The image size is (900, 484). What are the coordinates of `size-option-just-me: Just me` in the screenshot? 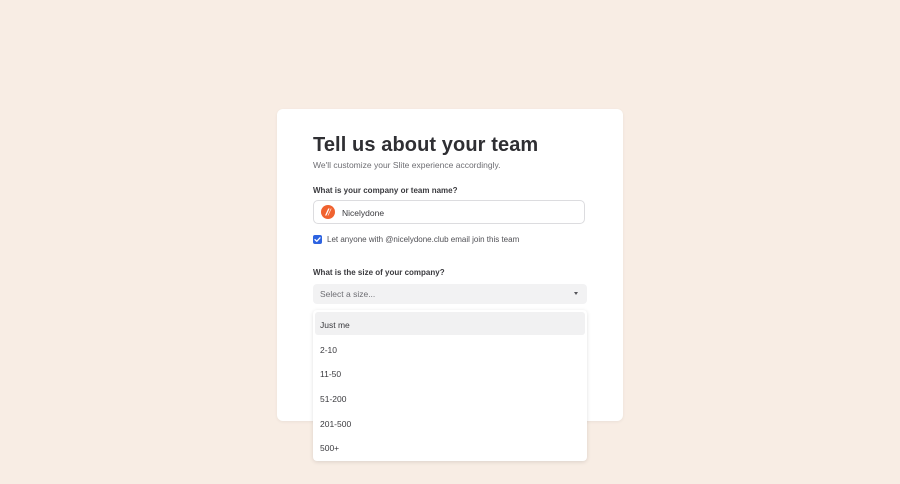 It's located at (450, 323).